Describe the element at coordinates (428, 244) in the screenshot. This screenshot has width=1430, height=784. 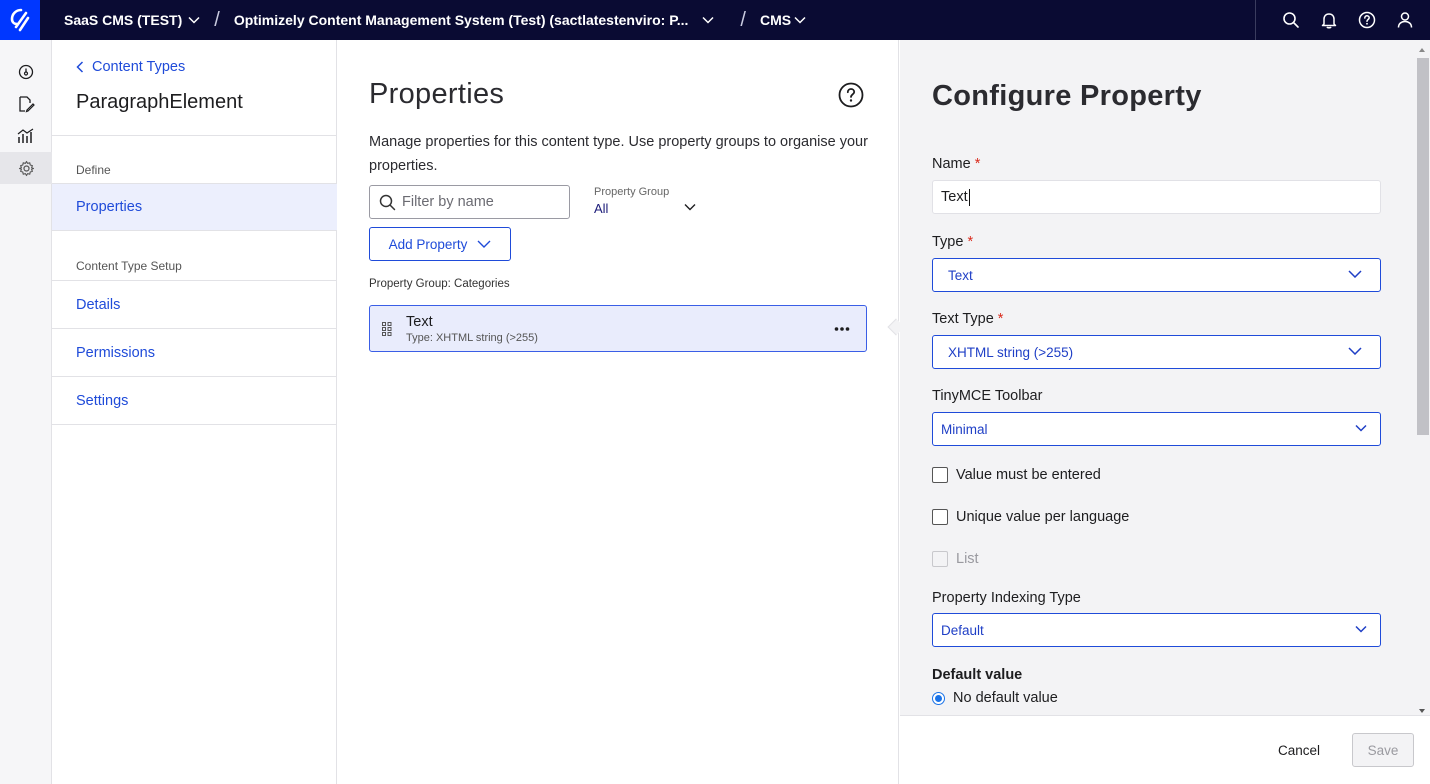
I see `add-property-label: Add Property` at that location.